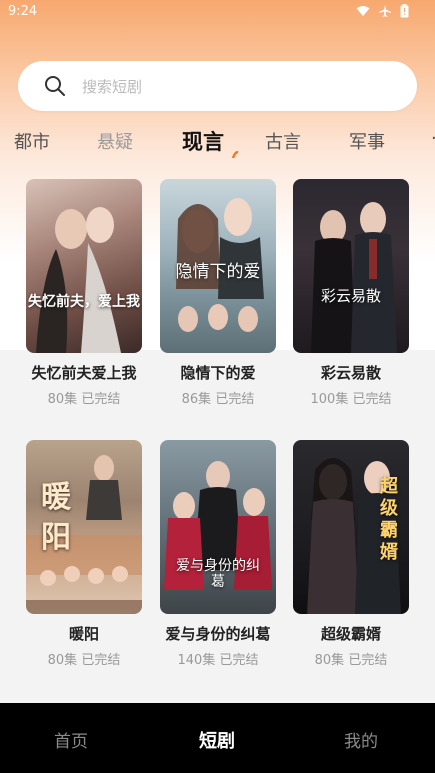 This screenshot has height=773, width=435. Describe the element at coordinates (196, 660) in the screenshot. I see `episode-count: 140集` at that location.